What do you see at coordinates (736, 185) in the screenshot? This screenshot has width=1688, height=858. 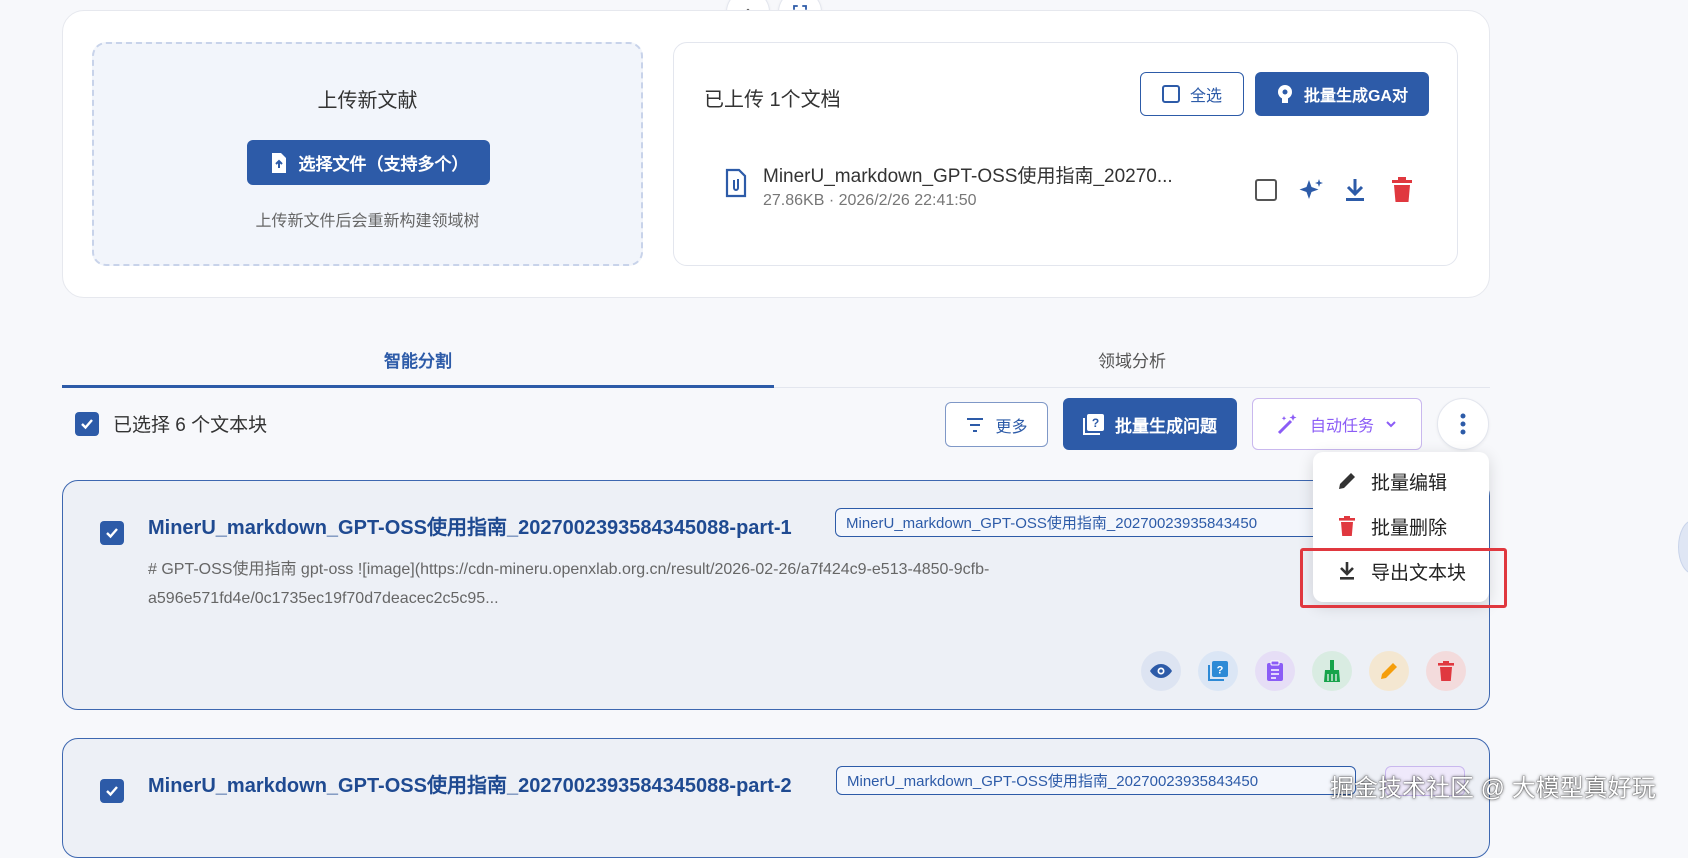 I see `document-file-icon` at bounding box center [736, 185].